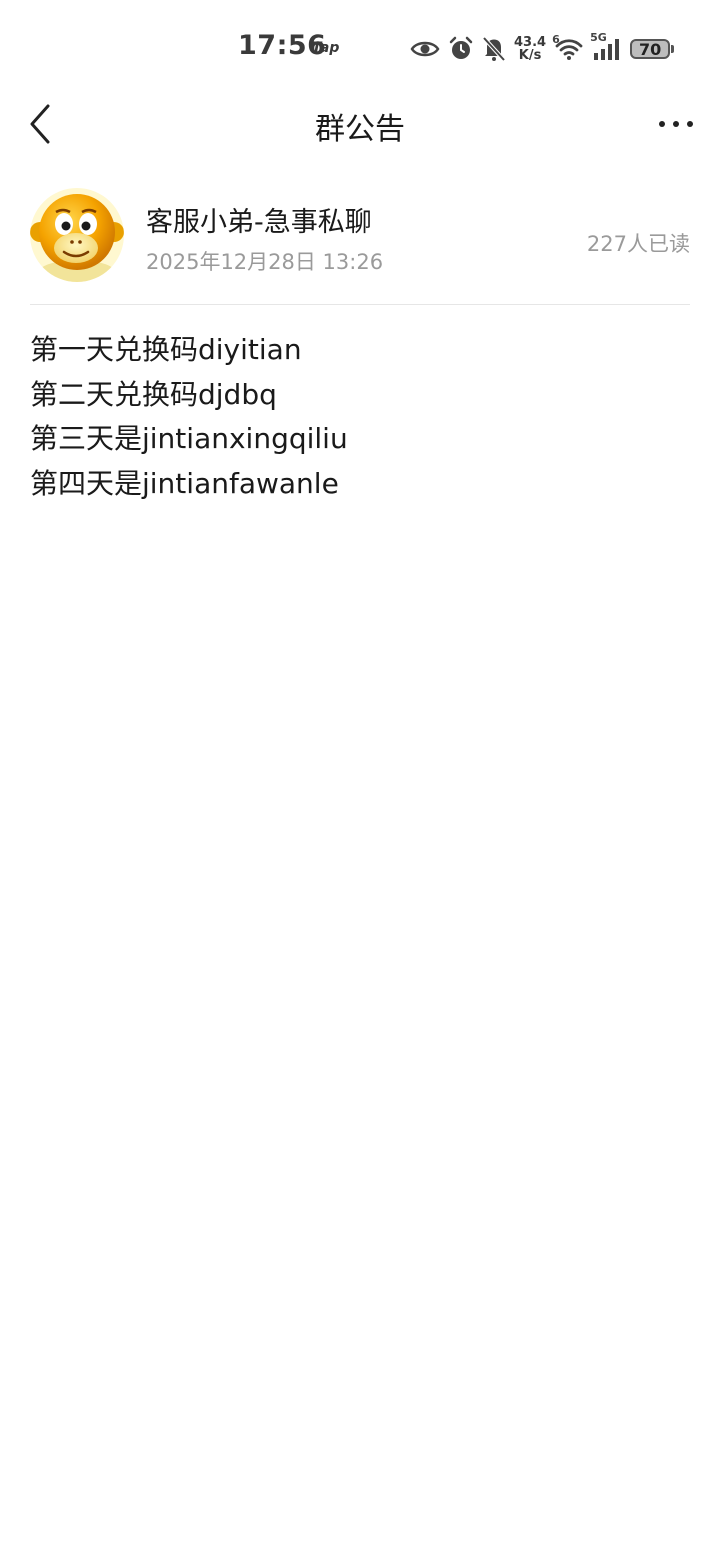 Image resolution: width=720 pixels, height=1563 pixels. Describe the element at coordinates (184, 483) in the screenshot. I see `announcement-line: 第四天是jintianfawanle` at that location.